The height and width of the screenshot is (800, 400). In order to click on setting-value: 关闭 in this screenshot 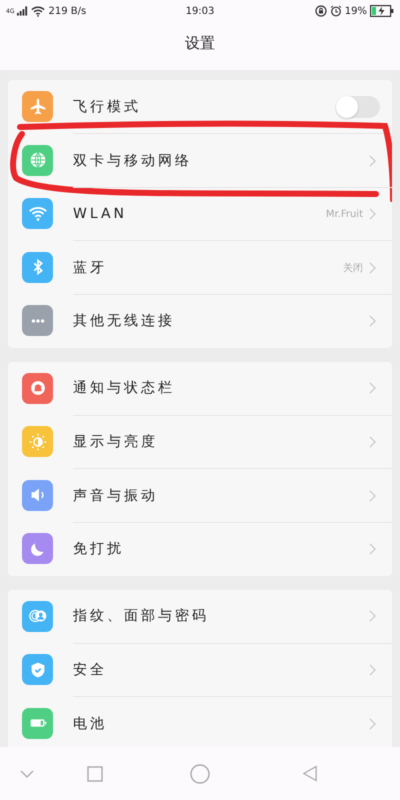, I will do `click(353, 268)`.